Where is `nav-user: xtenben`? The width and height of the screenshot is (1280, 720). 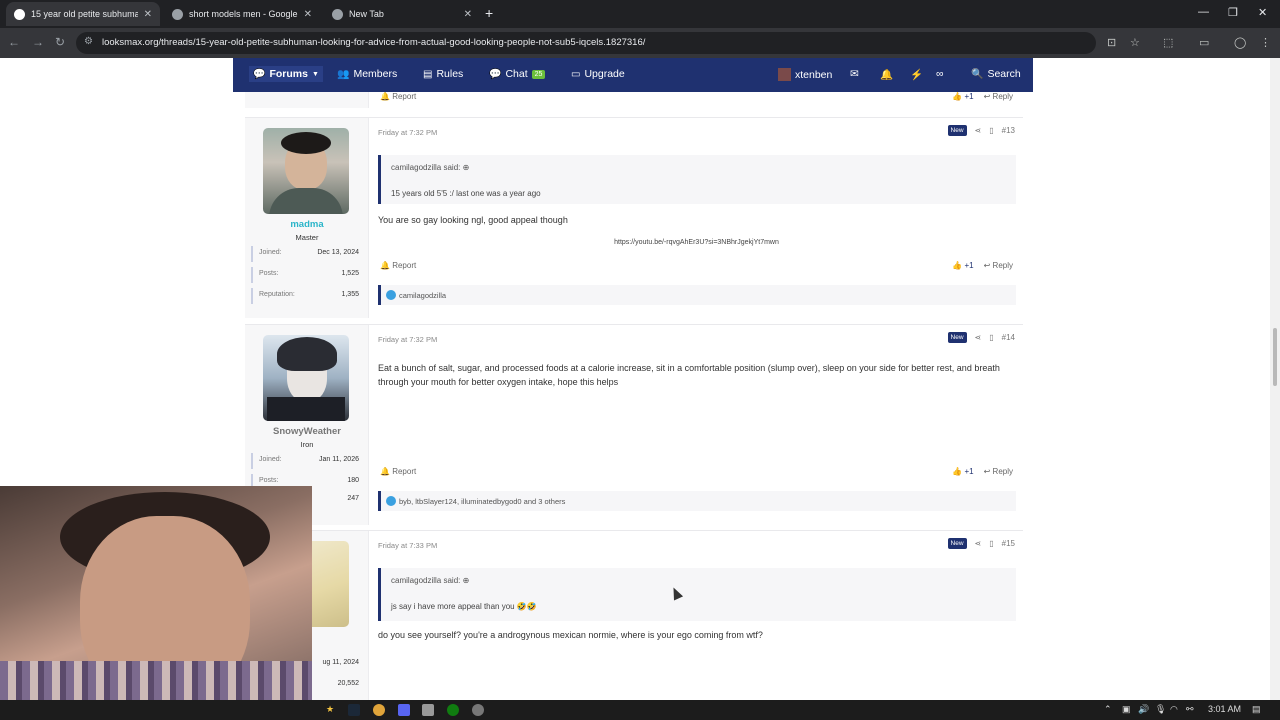 nav-user: xtenben is located at coordinates (805, 74).